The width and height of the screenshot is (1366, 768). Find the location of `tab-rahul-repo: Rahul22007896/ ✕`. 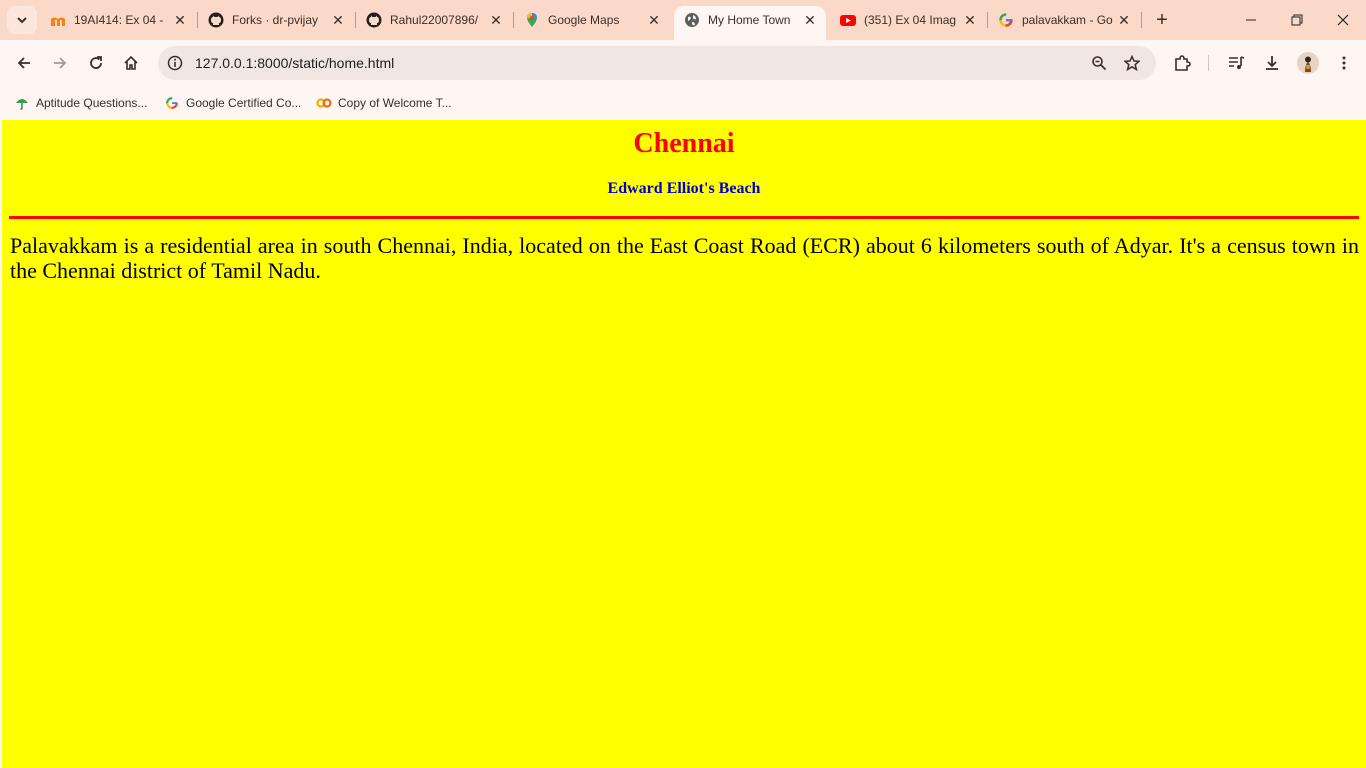

tab-rahul-repo: Rahul22007896/ ✕ is located at coordinates (434, 20).